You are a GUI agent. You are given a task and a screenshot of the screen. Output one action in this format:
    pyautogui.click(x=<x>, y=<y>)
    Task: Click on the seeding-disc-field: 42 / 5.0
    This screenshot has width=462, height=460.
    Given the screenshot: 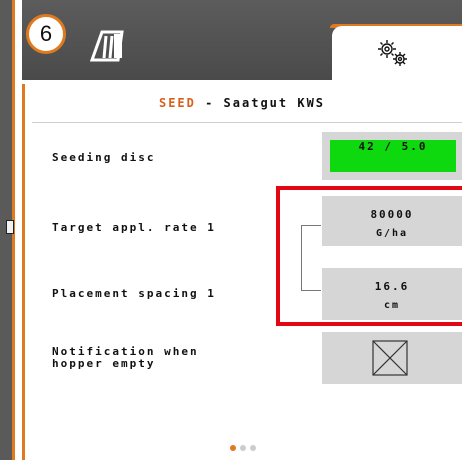 What is the action you would take?
    pyautogui.click(x=392, y=156)
    